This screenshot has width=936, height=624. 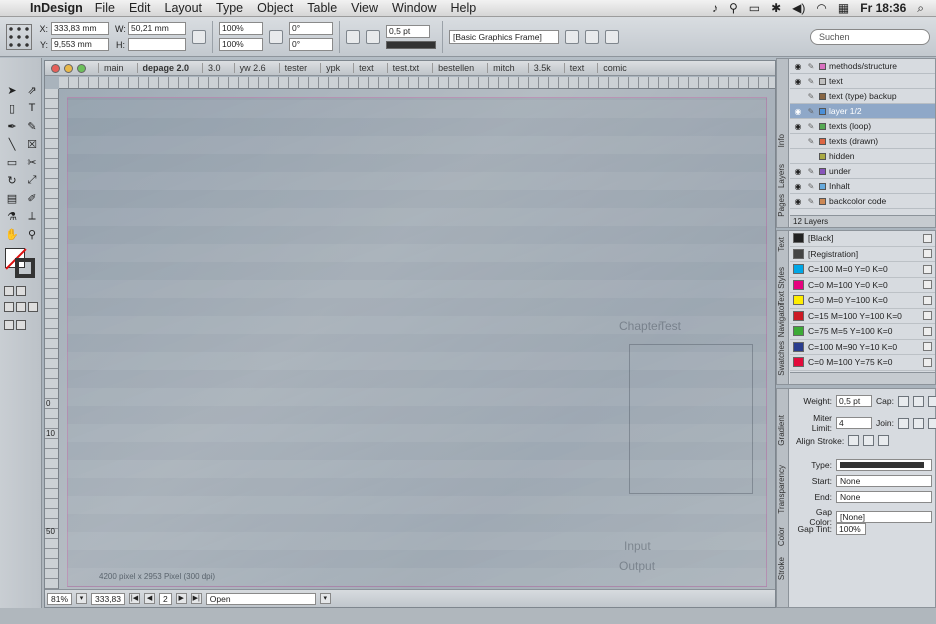 I want to click on format-text-icon, so click(x=21, y=291).